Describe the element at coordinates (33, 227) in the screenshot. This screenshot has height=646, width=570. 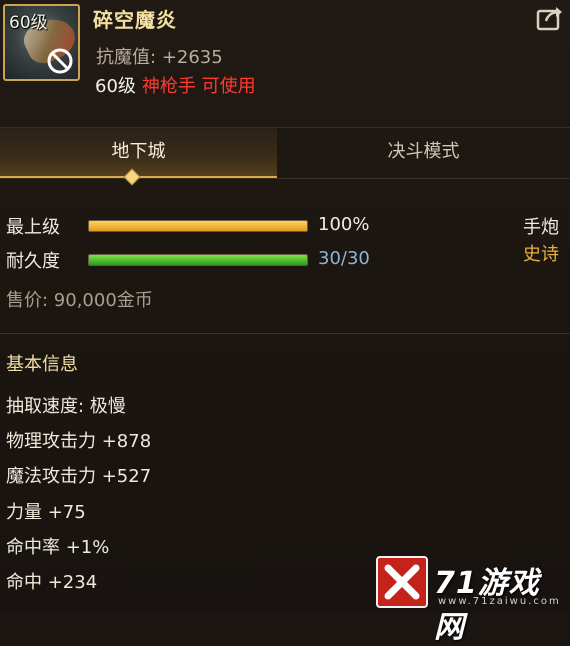
I see `upgrade-label: 最上级` at that location.